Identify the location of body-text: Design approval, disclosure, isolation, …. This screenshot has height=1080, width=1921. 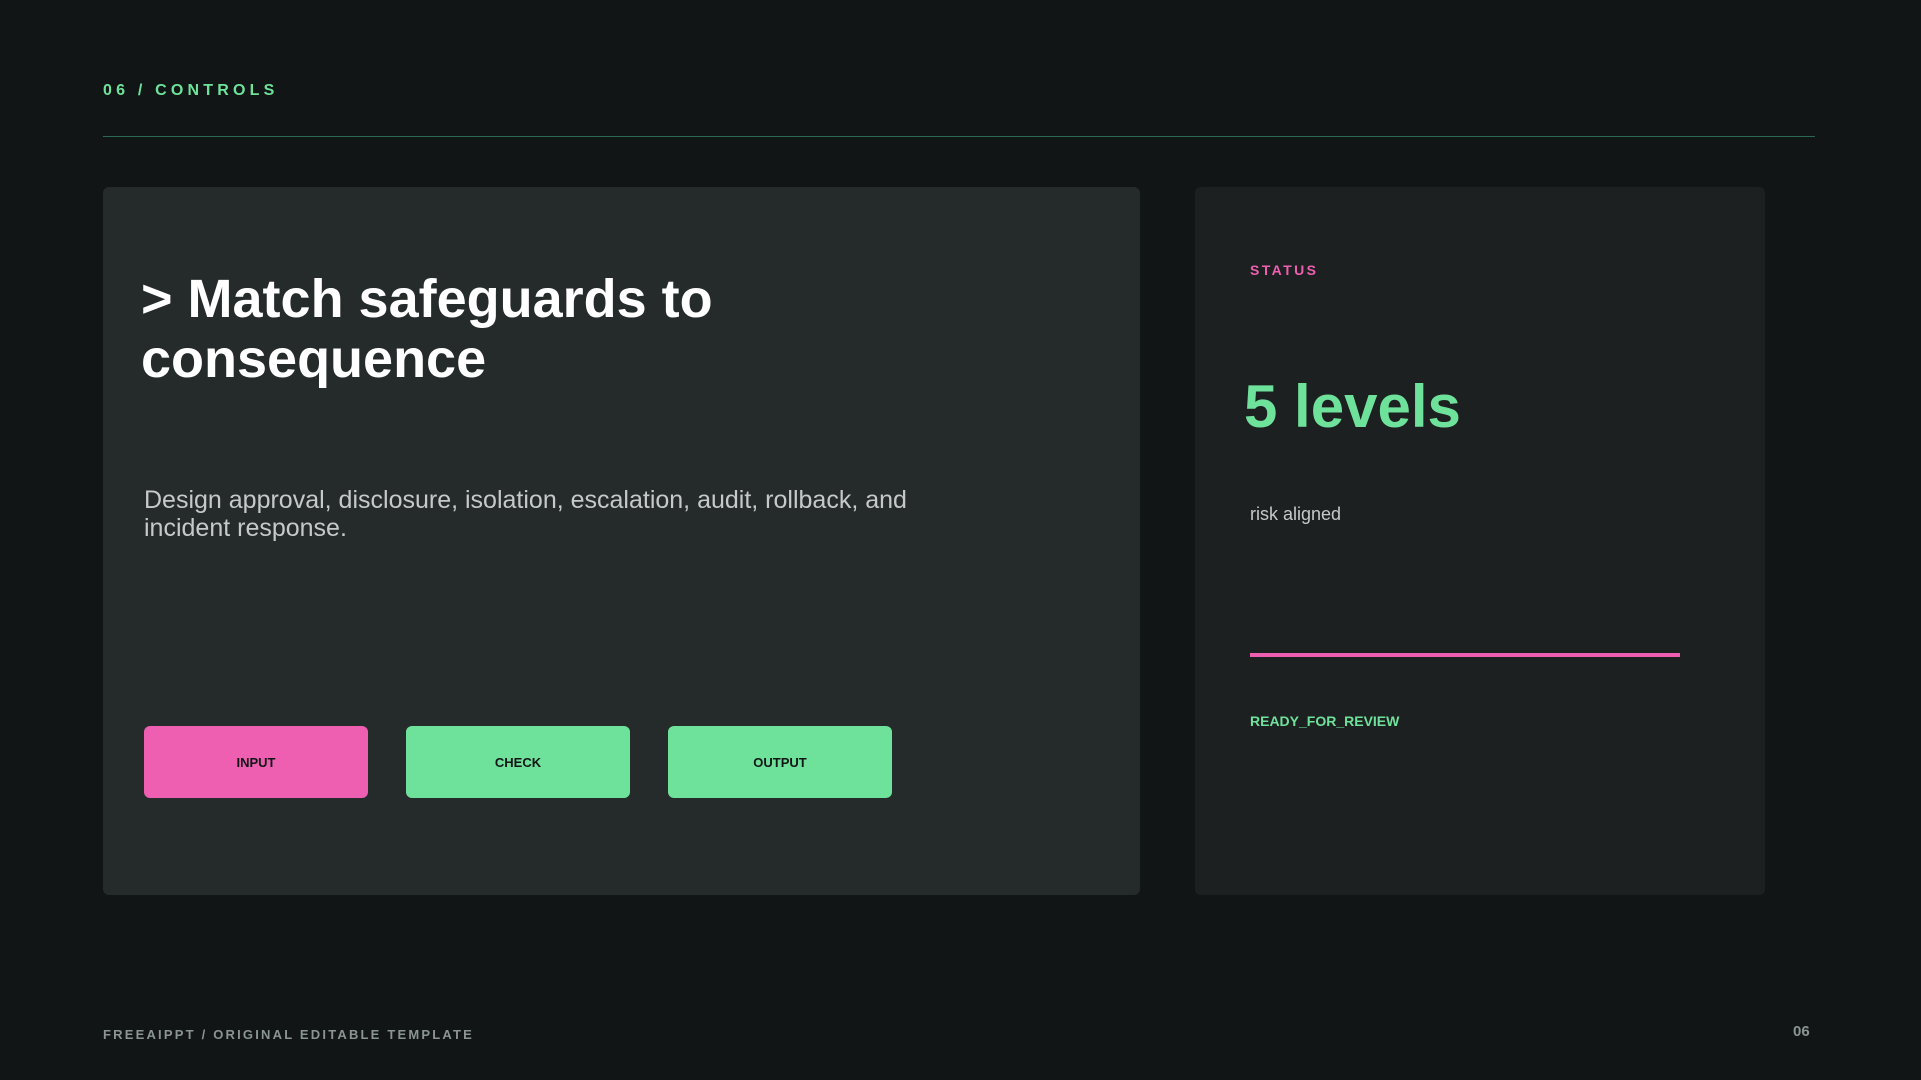
(525, 514).